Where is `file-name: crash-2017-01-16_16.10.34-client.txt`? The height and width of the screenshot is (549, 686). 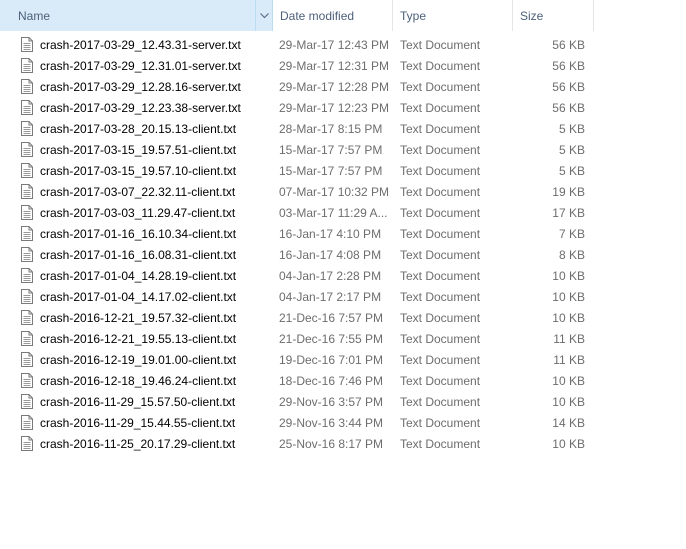
file-name: crash-2017-01-16_16.10.34-client.txt is located at coordinates (138, 234).